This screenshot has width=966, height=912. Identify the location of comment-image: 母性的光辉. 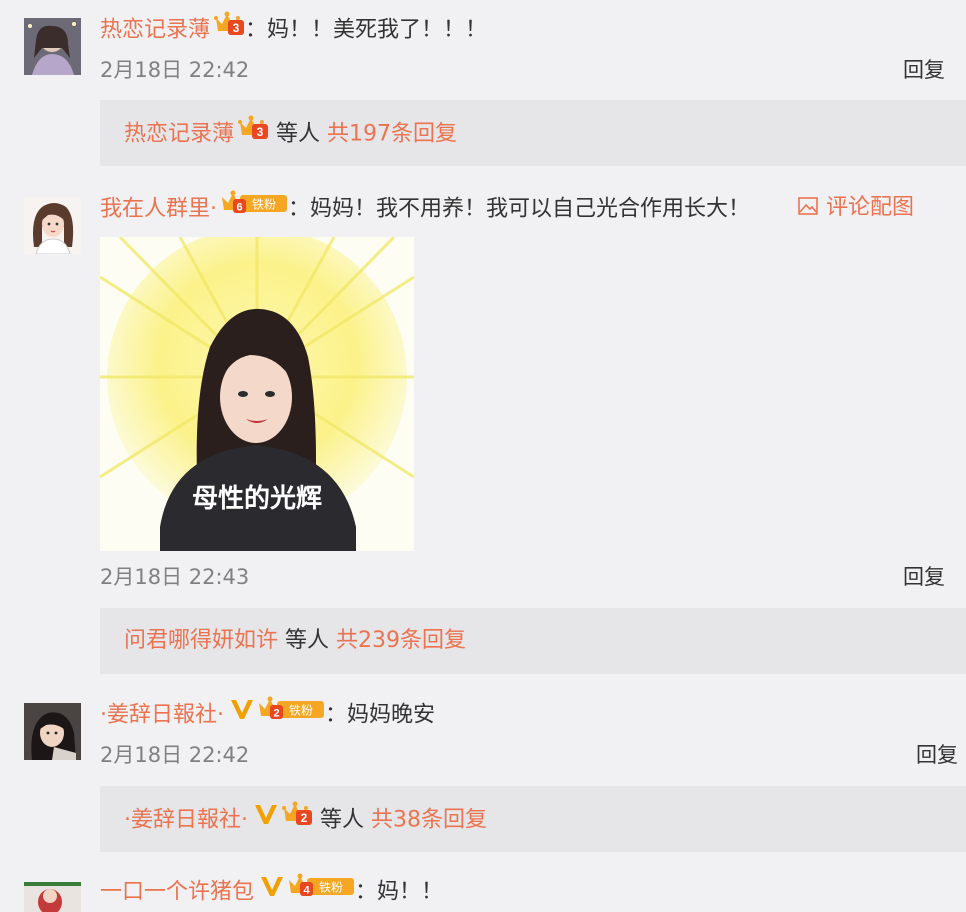
(257, 394).